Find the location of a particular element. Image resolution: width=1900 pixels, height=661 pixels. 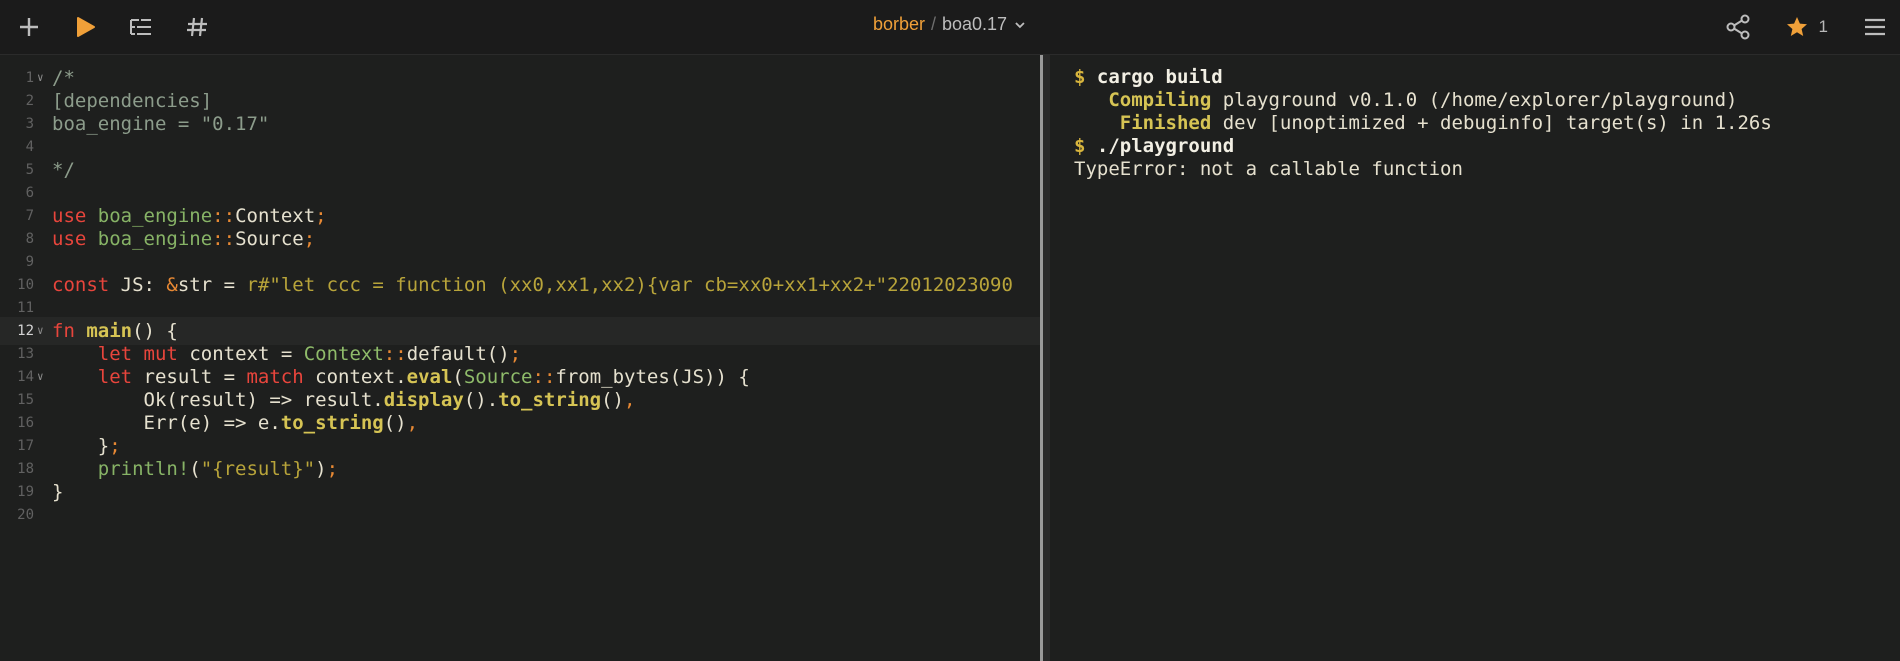

output-text: ./playground is located at coordinates (1165, 146).